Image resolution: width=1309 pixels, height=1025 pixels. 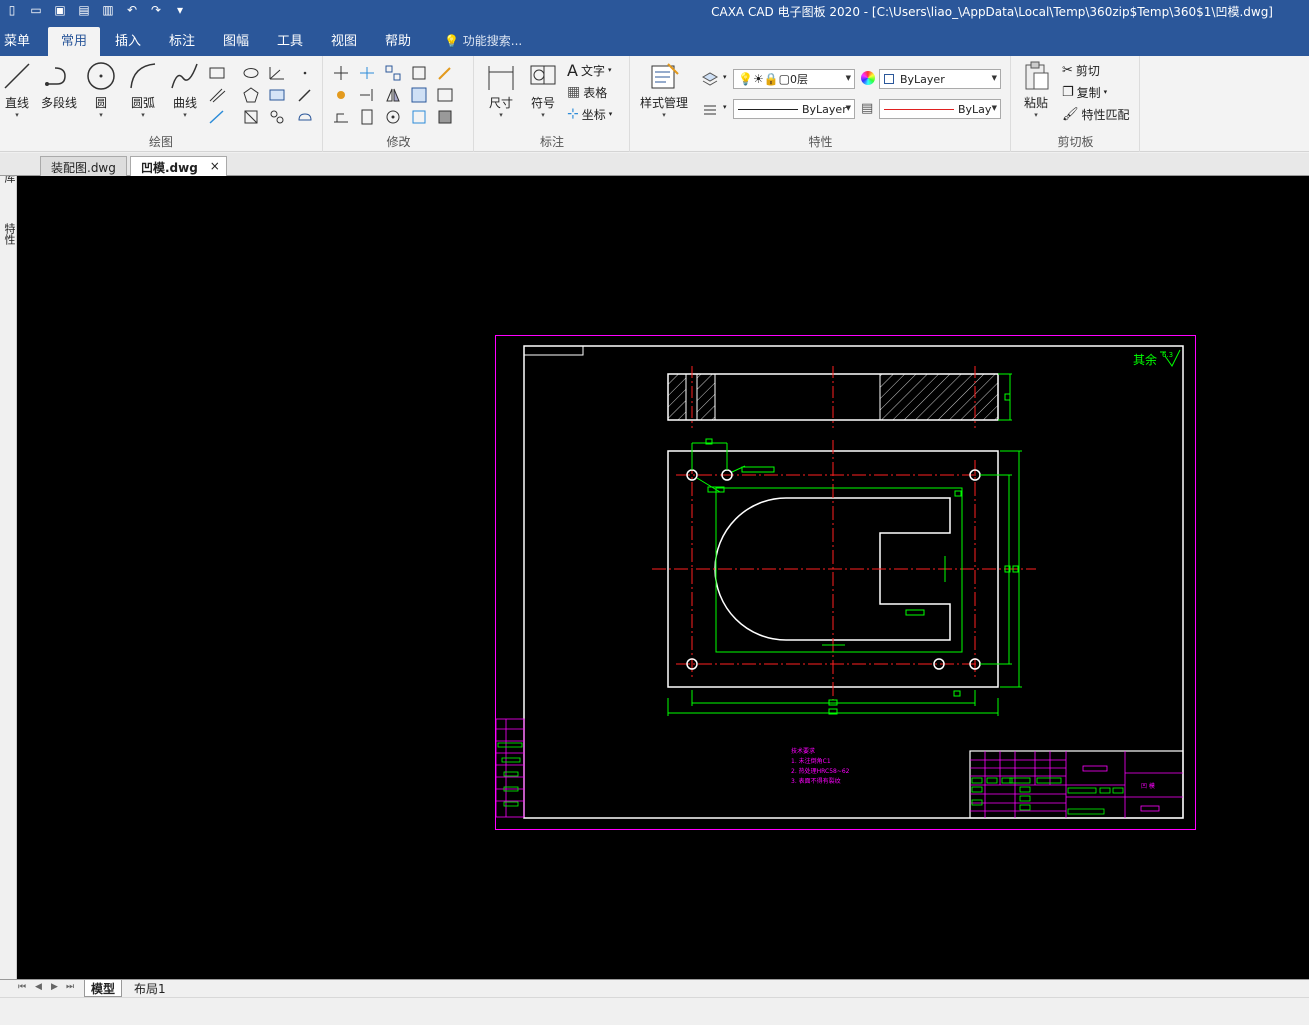 I want to click on polyline-icon, so click(x=55, y=76).